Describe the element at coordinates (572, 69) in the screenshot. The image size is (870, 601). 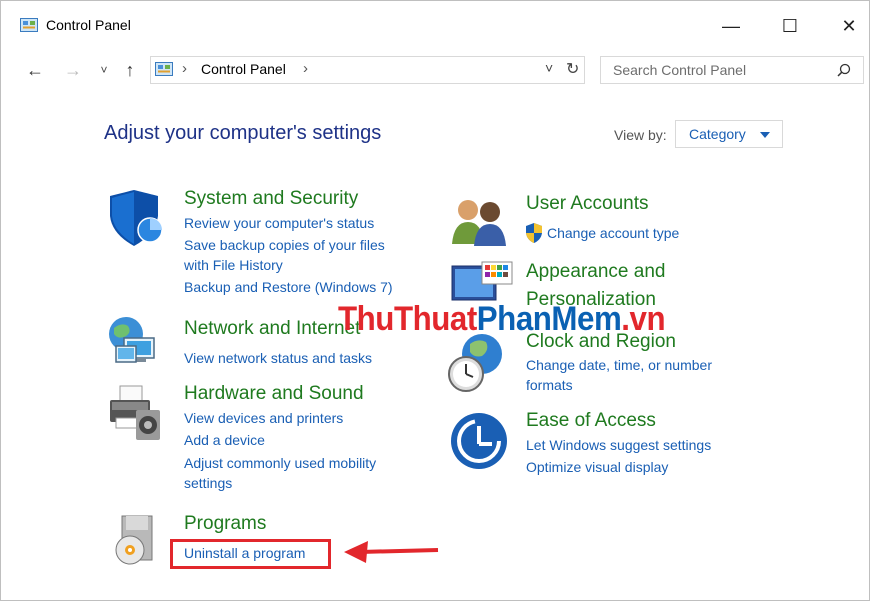
I see `refresh-button: ↻` at that location.